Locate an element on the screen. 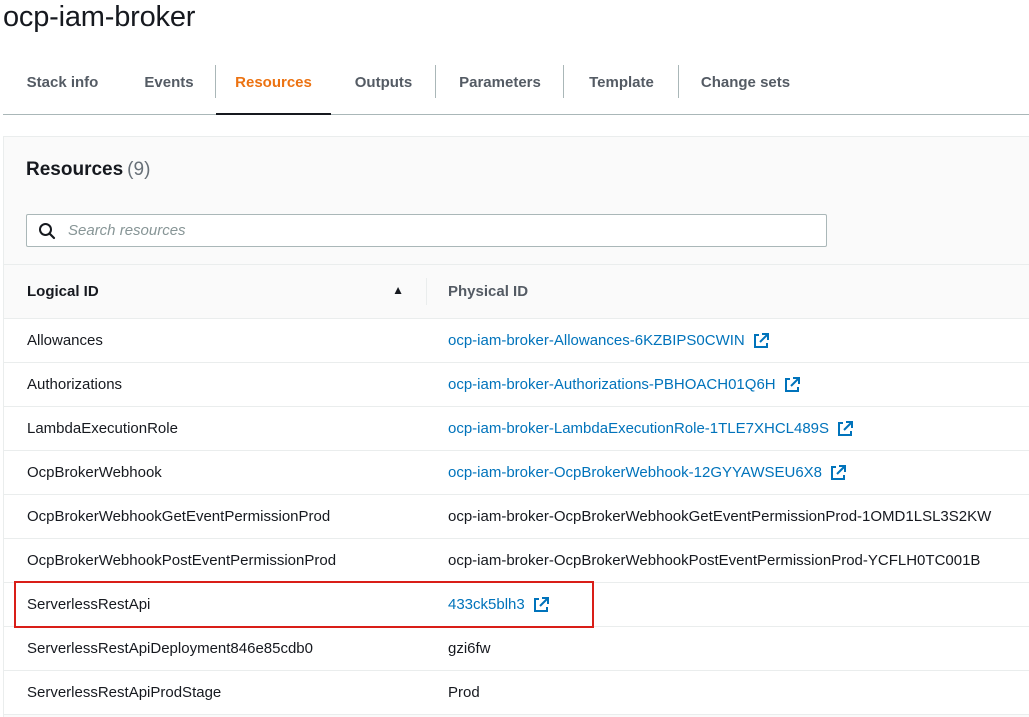  tab-events-label: Events is located at coordinates (169, 82).